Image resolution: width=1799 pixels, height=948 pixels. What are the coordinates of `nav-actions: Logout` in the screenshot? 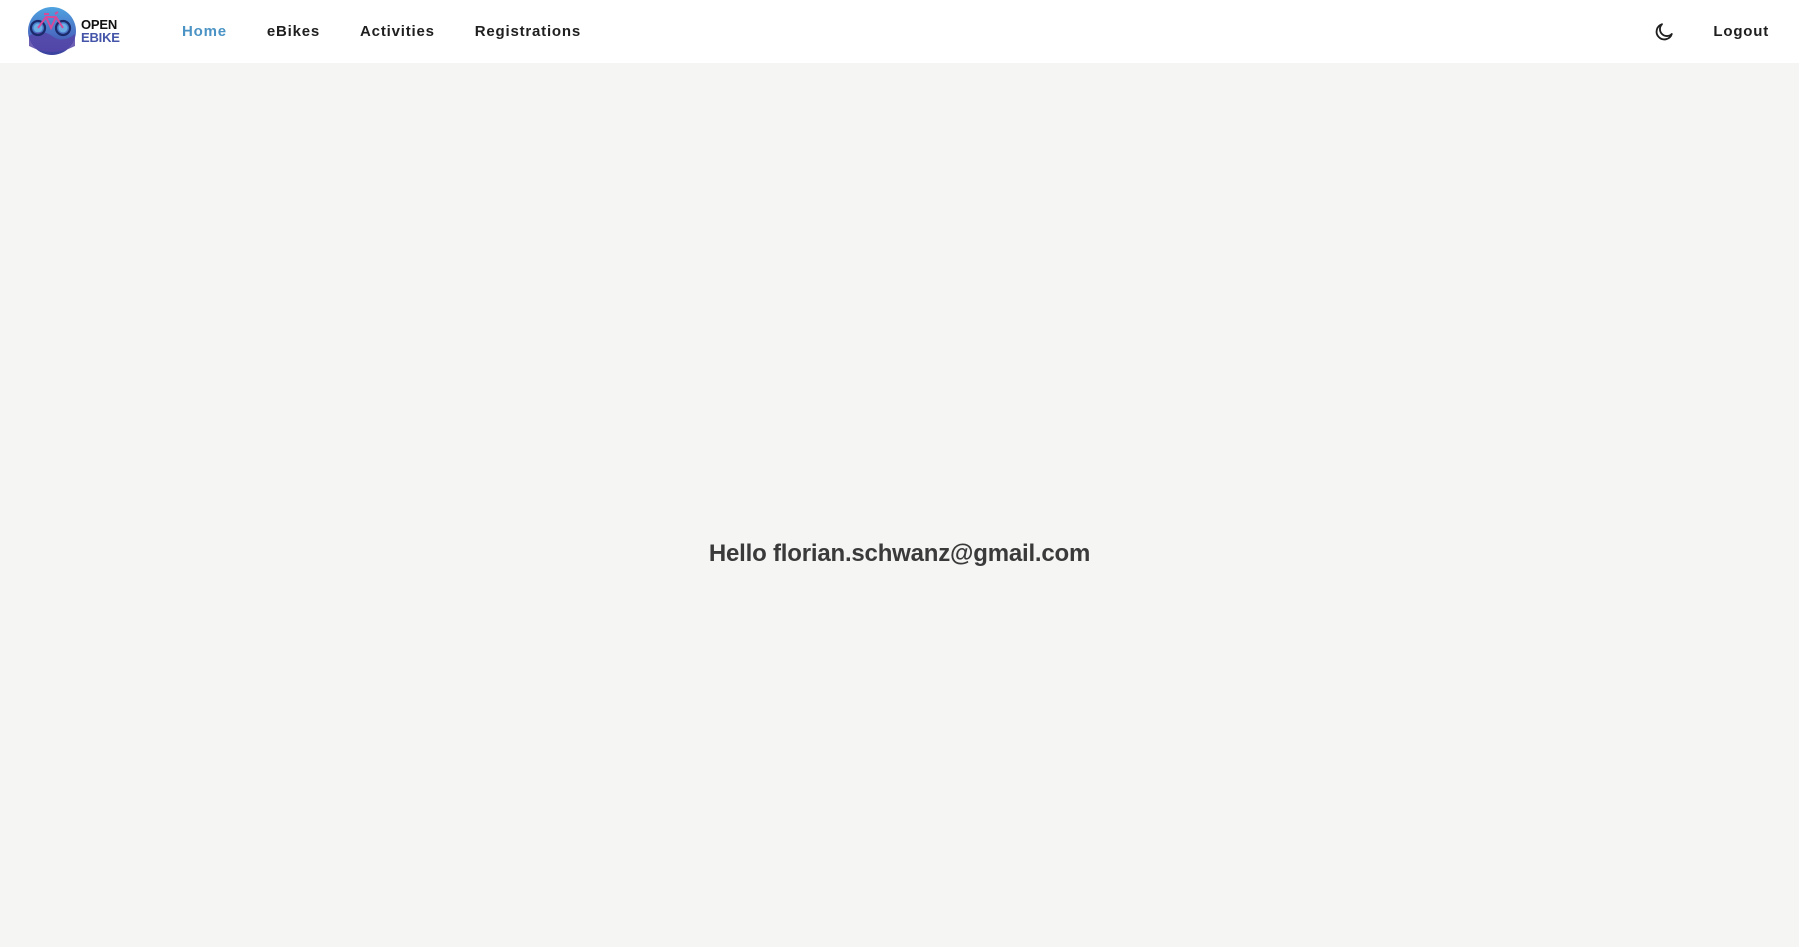 It's located at (1710, 31).